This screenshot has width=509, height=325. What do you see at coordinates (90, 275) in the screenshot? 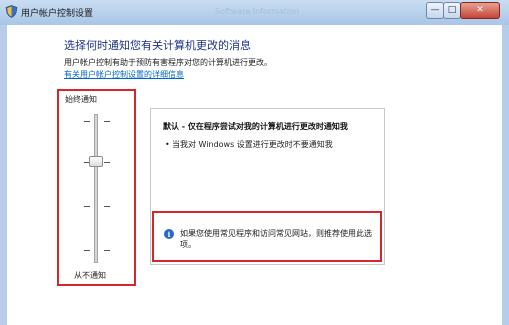
I see `slider-bottom-label: 从不通知` at bounding box center [90, 275].